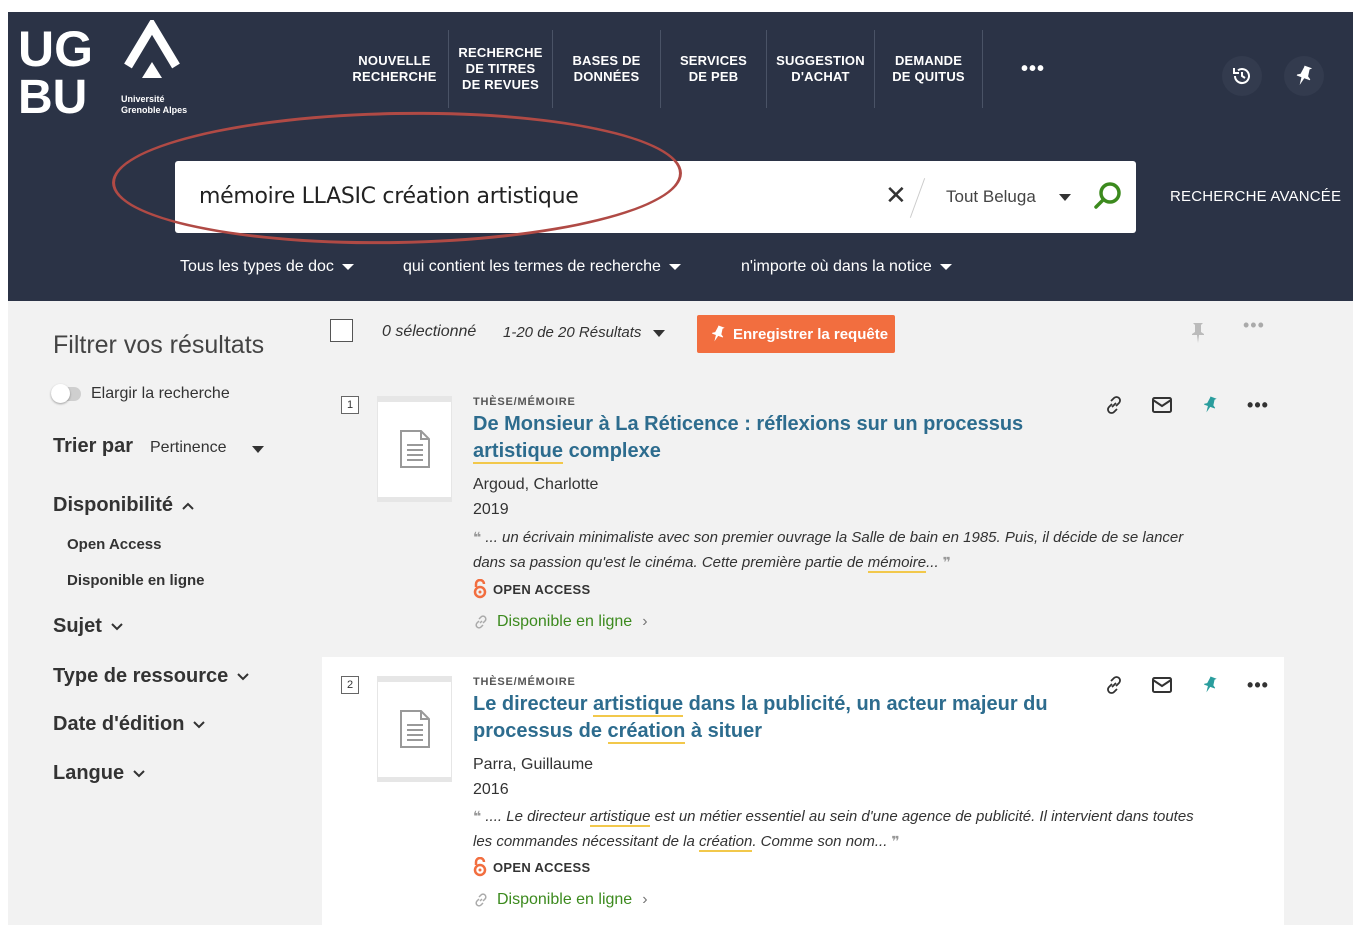  I want to click on nav-journal-search: RECHERCHE DE TITRES DE REVUES, so click(501, 69).